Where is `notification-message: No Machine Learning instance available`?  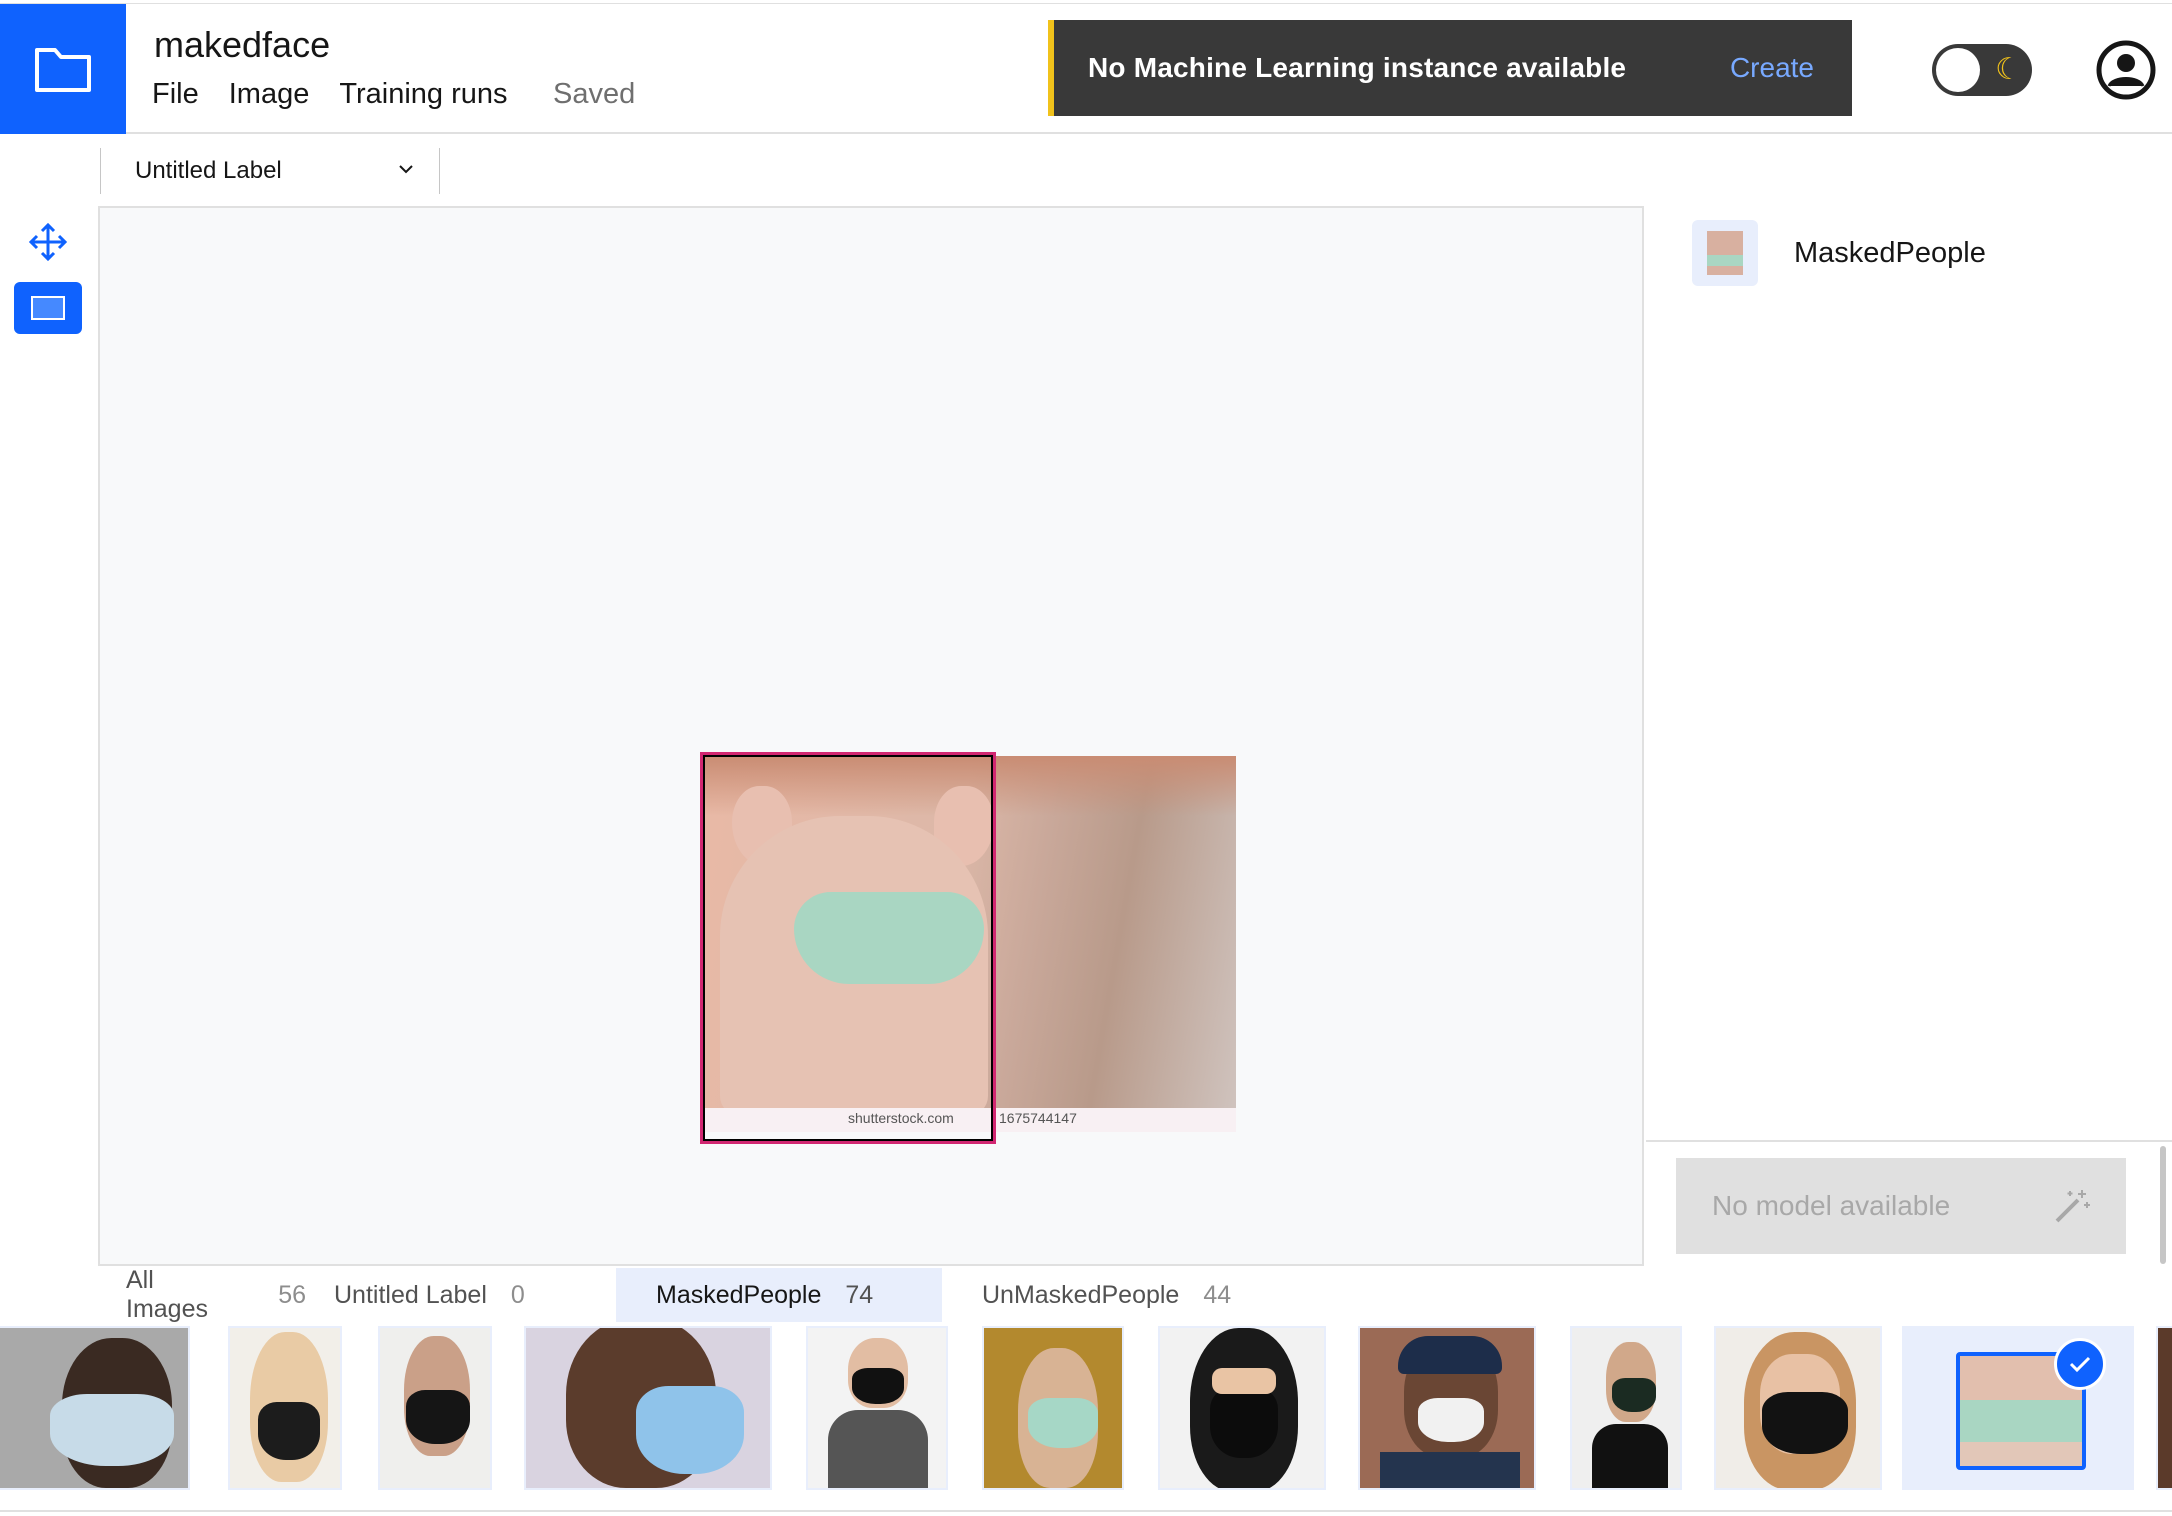
notification-message: No Machine Learning instance available is located at coordinates (1357, 67).